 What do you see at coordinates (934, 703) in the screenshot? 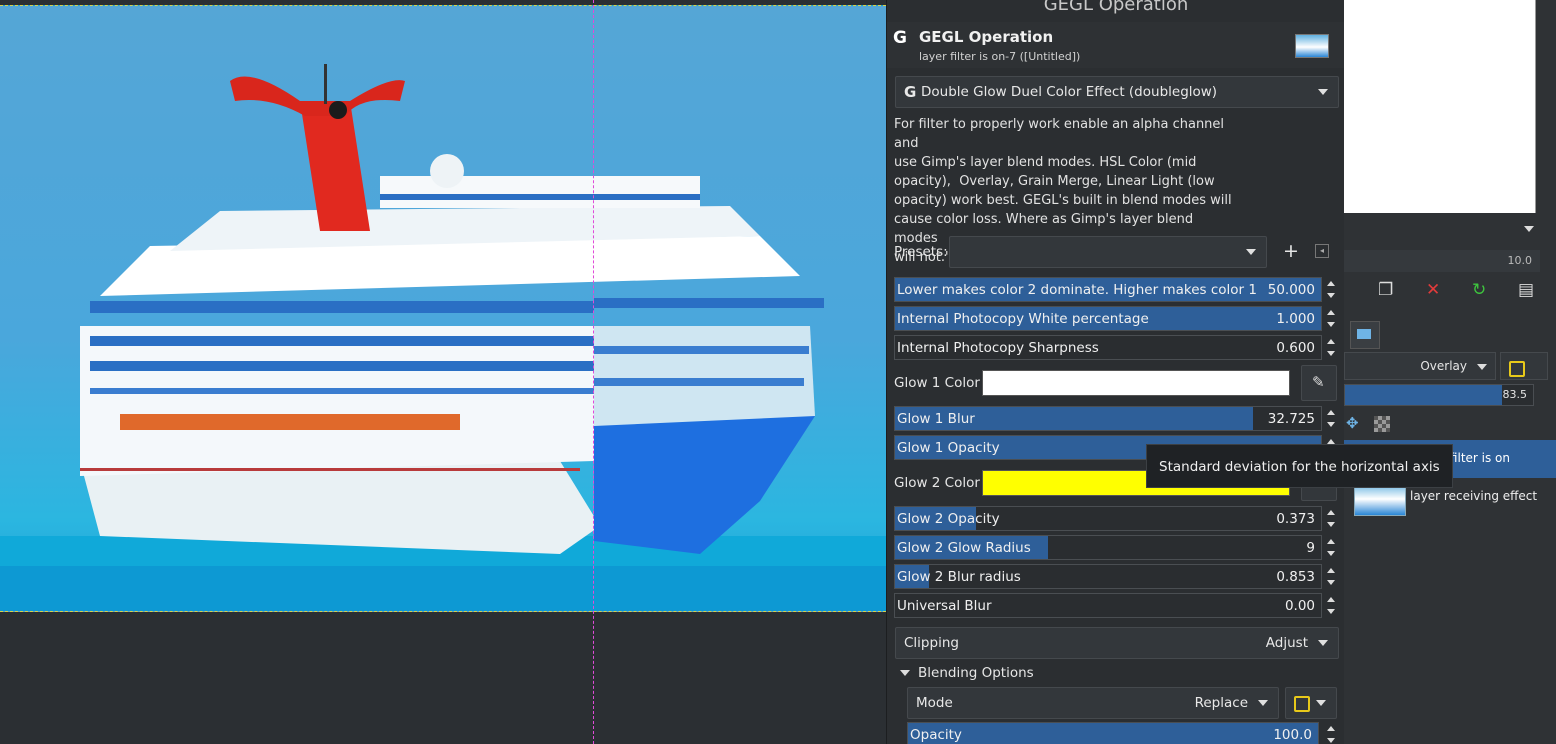
I see `mode-label: Mode` at bounding box center [934, 703].